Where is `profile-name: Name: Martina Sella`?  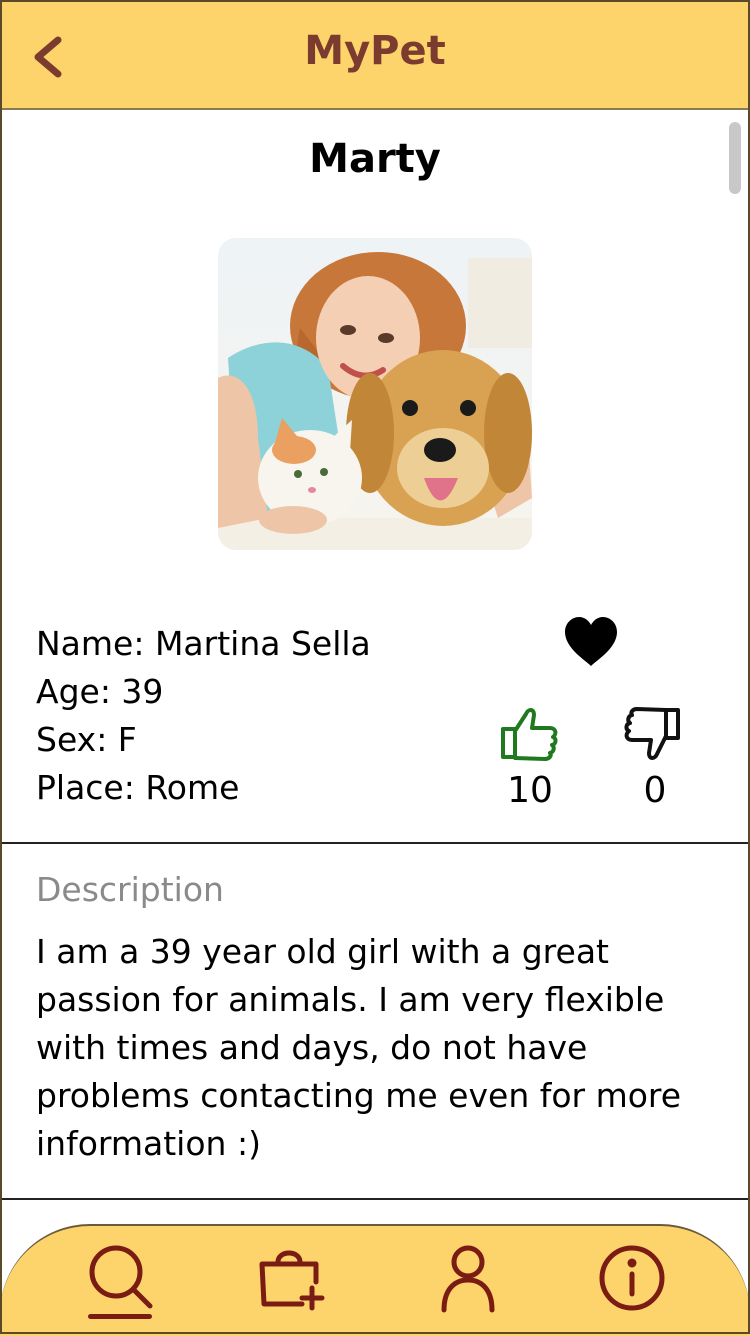
profile-name: Name: Martina Sella is located at coordinates (203, 643).